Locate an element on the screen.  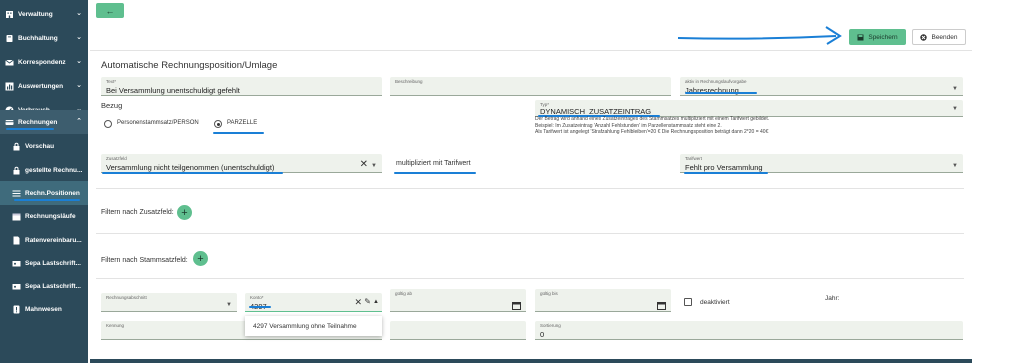
multipliziert-label: multipliziert mit Tarifwert is located at coordinates (433, 163).